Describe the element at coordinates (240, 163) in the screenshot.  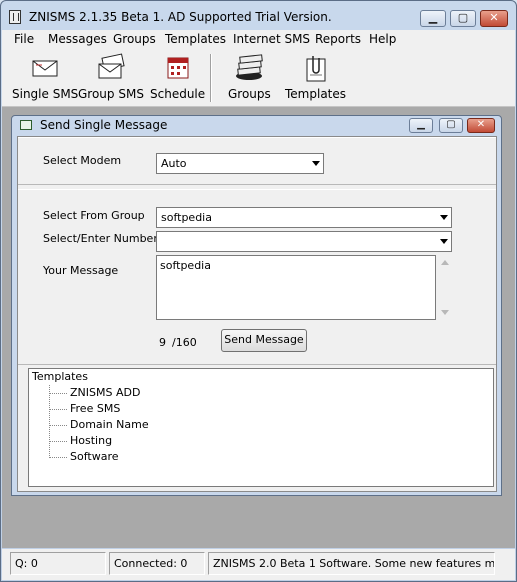
I see `modem-select: Auto` at that location.